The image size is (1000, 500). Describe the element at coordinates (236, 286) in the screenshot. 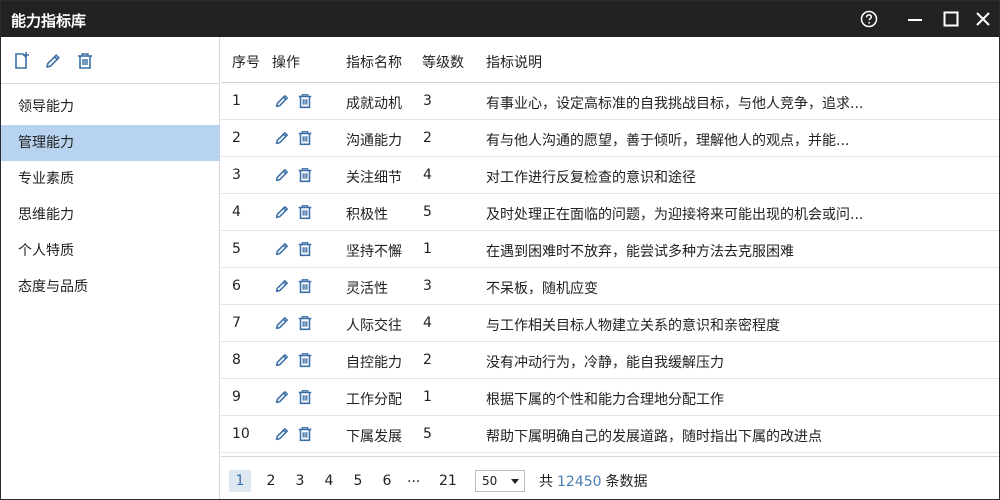

I see `row-index: 6` at that location.